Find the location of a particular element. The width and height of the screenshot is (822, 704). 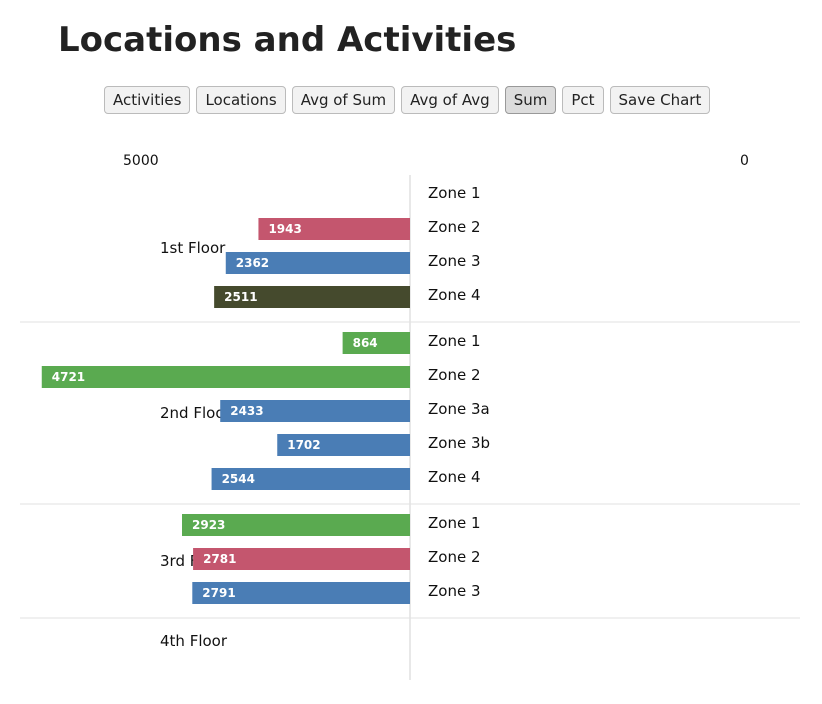

axis-tick-right: 0 is located at coordinates (744, 161).